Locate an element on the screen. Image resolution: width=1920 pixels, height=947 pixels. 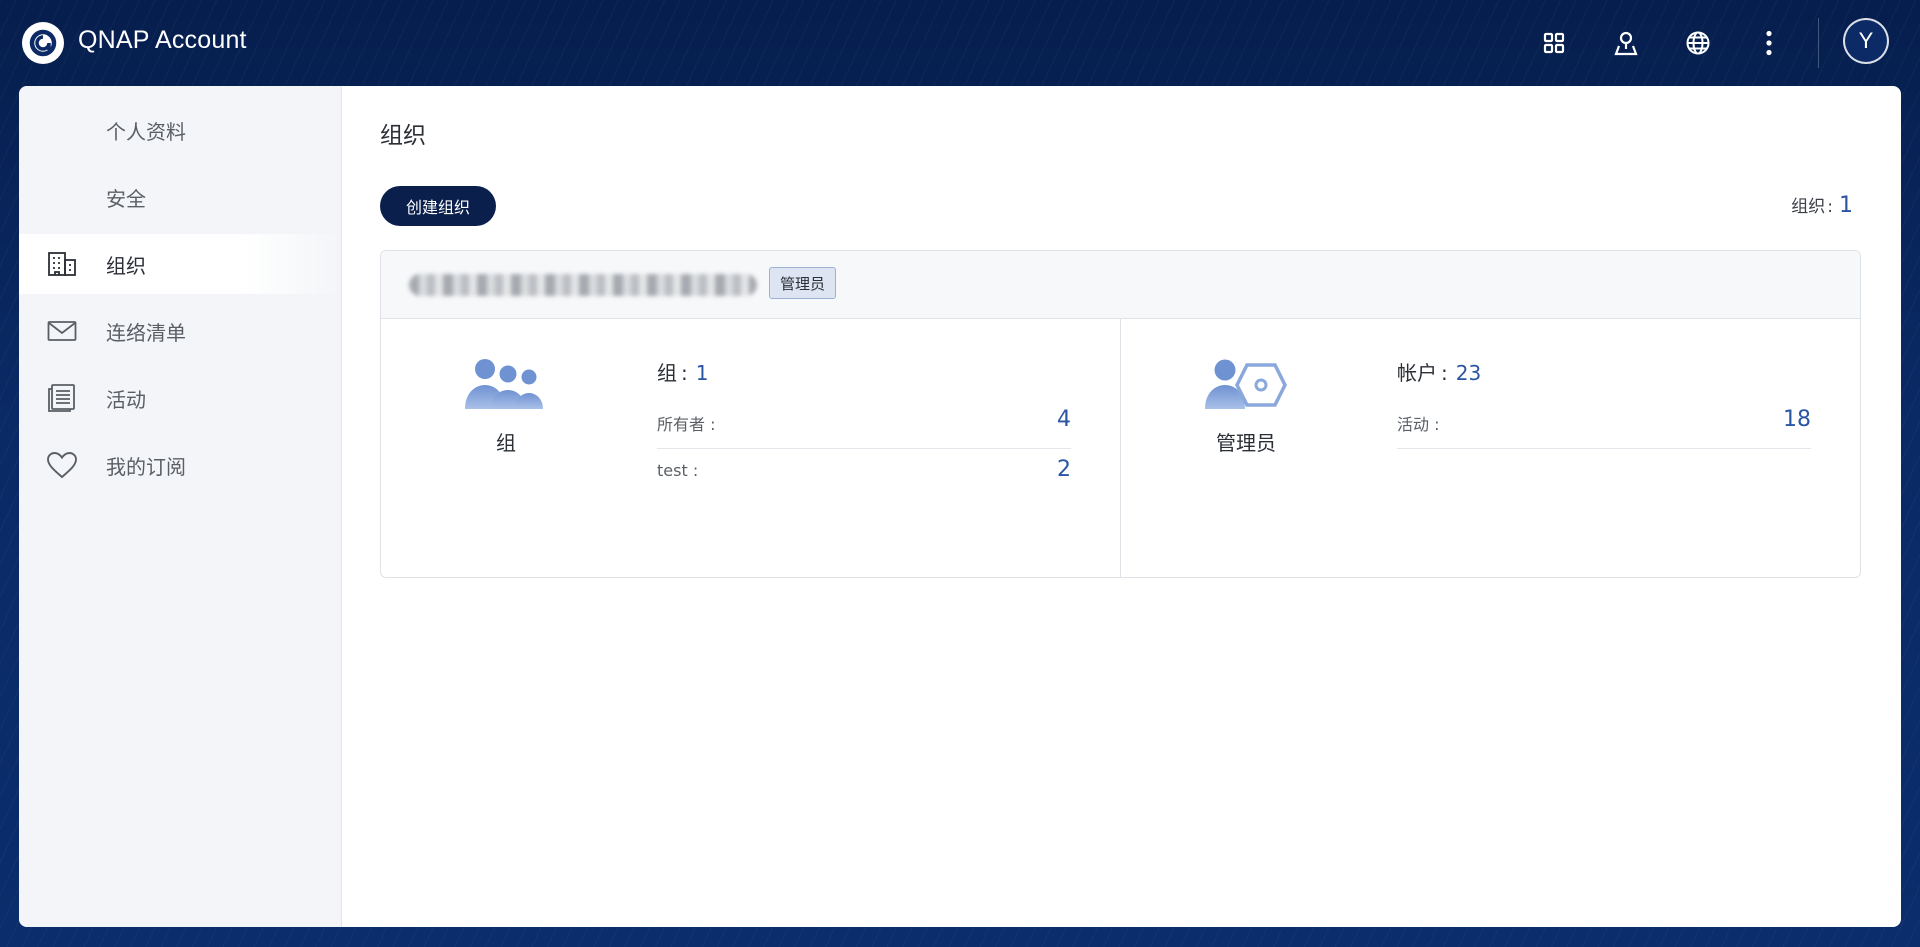
envelope-icon is located at coordinates (62, 331).